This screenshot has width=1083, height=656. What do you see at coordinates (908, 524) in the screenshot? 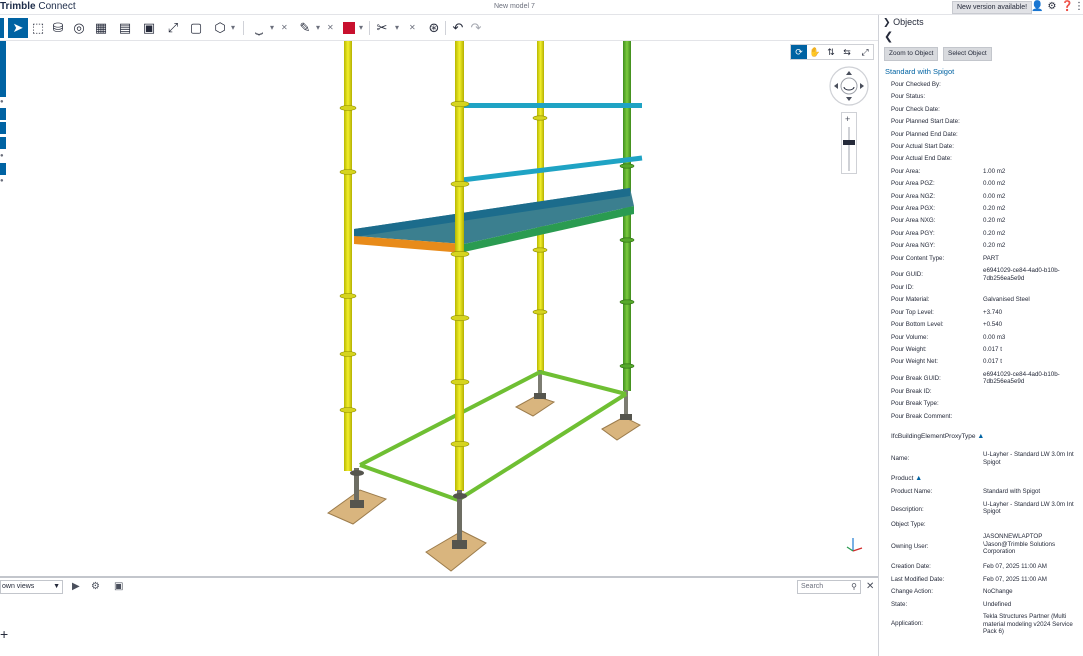
I see `property-label: Object Type:` at bounding box center [908, 524].